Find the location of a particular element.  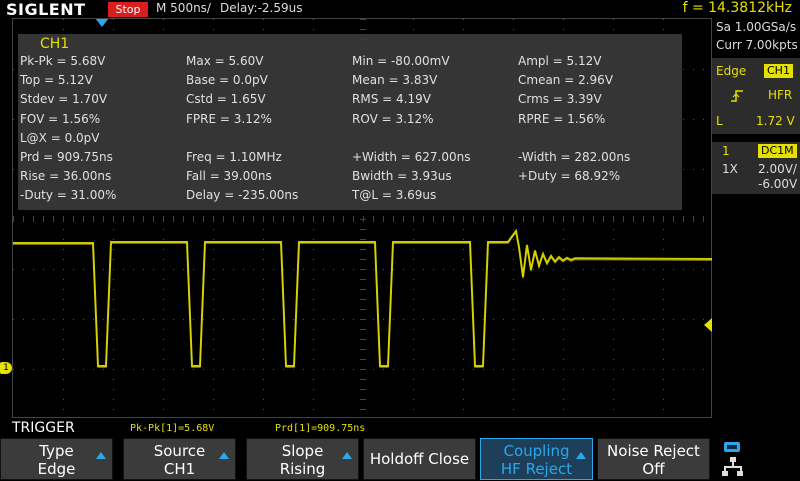

memory-depth: Curr 7.00kpts is located at coordinates (757, 45).